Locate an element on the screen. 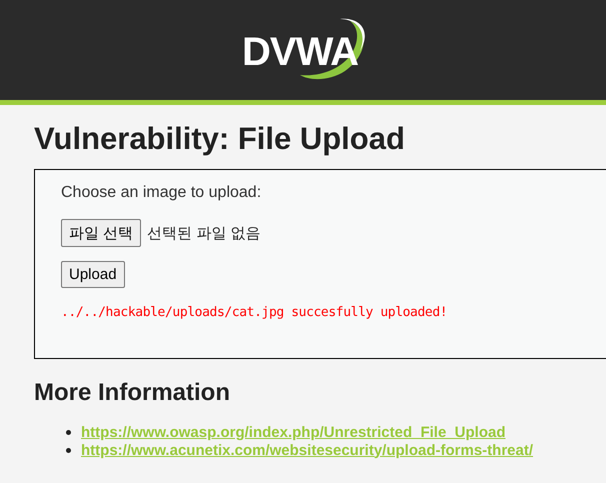 The image size is (606, 483). section-heading: More Information is located at coordinates (132, 393).